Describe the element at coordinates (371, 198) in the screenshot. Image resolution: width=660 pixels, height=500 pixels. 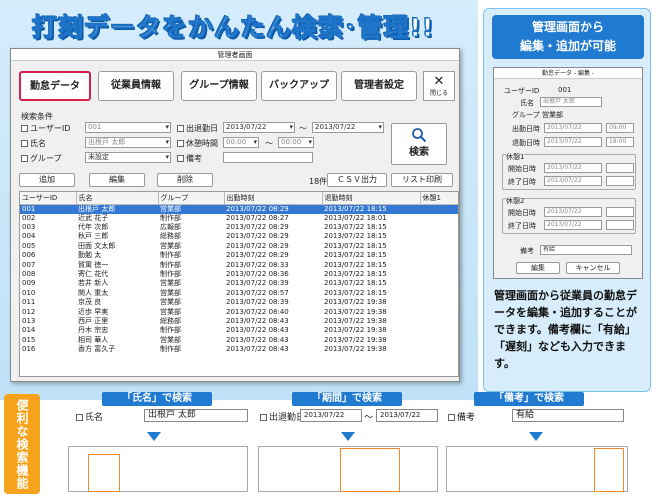
I see `column-header: 退勤時刻` at that location.